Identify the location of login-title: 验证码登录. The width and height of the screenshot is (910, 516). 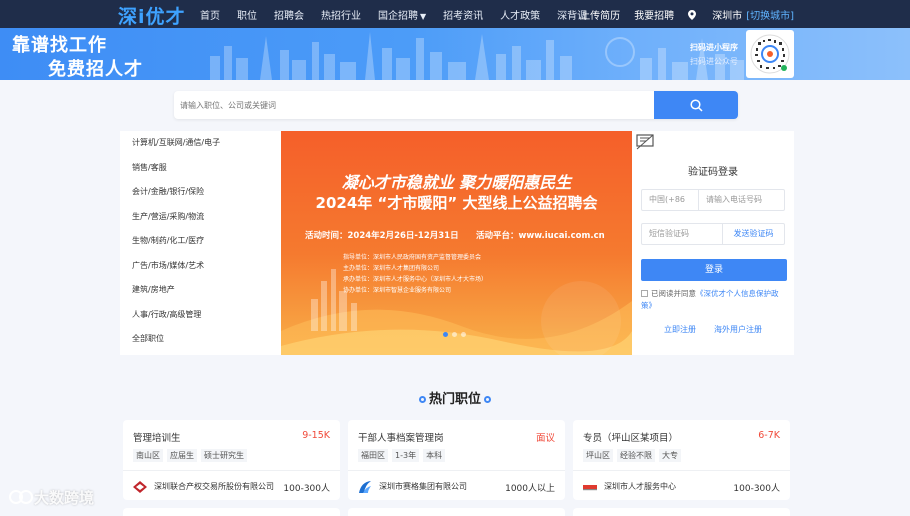
(713, 172).